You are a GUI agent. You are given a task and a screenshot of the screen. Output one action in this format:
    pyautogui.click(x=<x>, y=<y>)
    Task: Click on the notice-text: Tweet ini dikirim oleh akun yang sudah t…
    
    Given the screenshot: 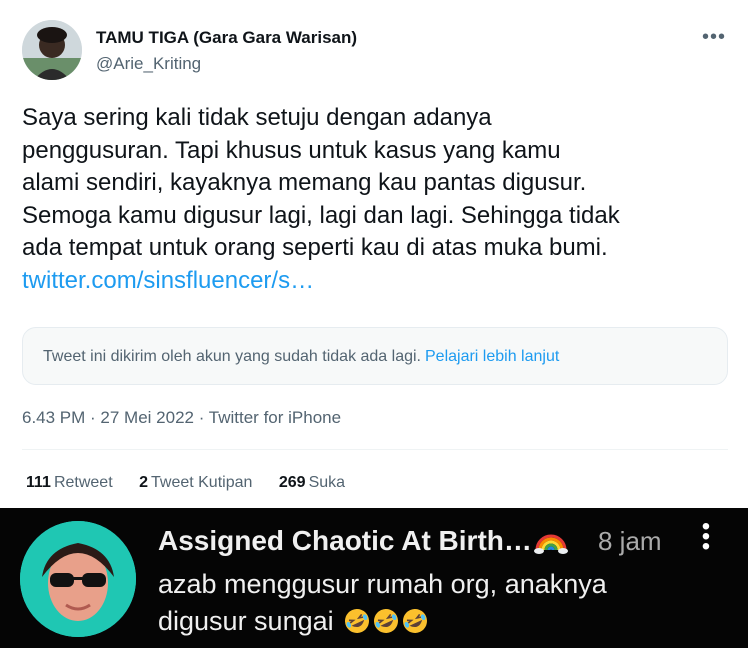 What is the action you would take?
    pyautogui.click(x=232, y=356)
    